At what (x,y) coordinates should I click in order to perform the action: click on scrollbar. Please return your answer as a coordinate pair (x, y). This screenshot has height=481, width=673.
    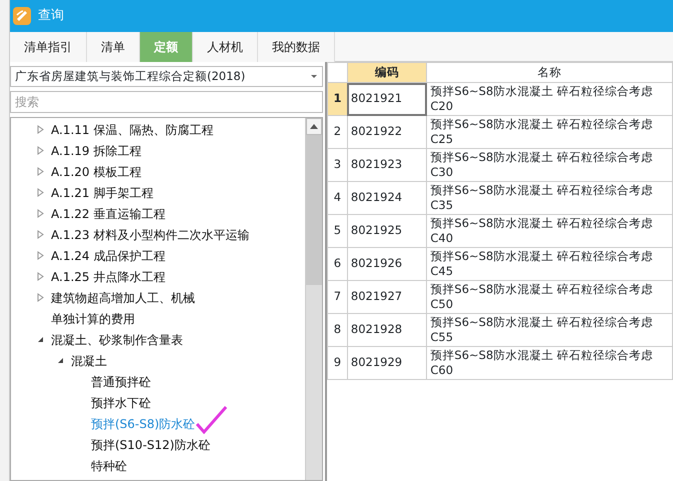
    Looking at the image, I should click on (313, 299).